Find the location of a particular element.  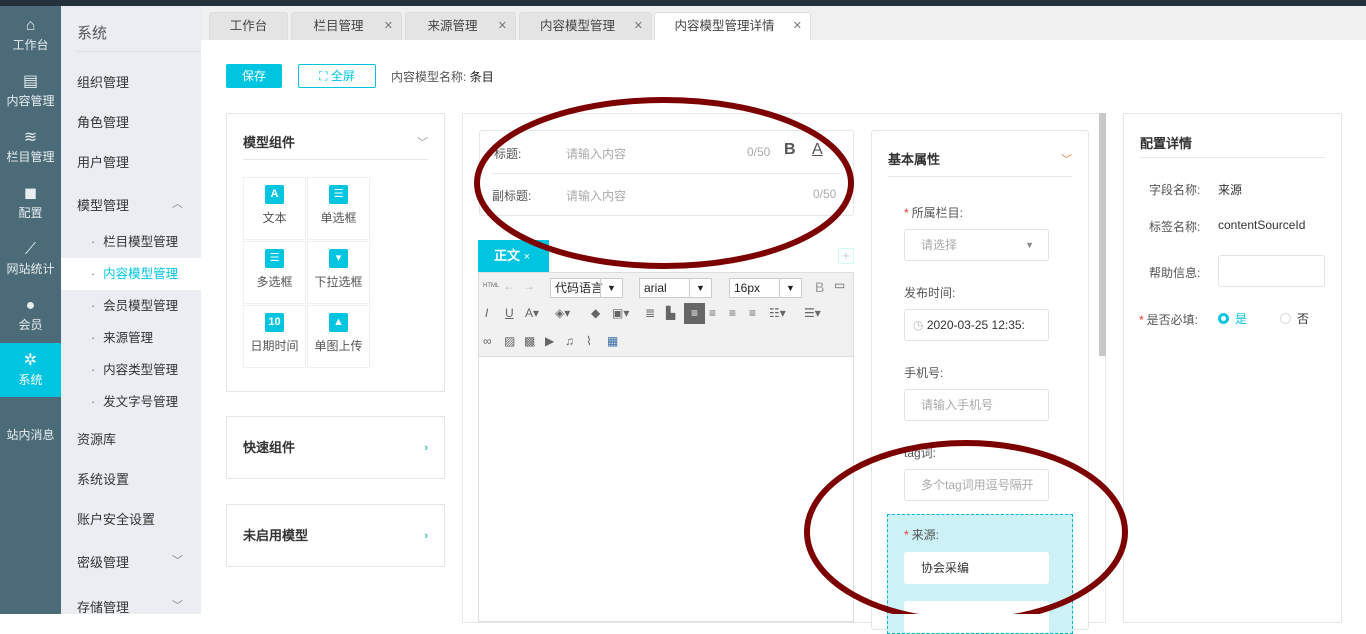

image-icon: ▨ is located at coordinates (509, 341).